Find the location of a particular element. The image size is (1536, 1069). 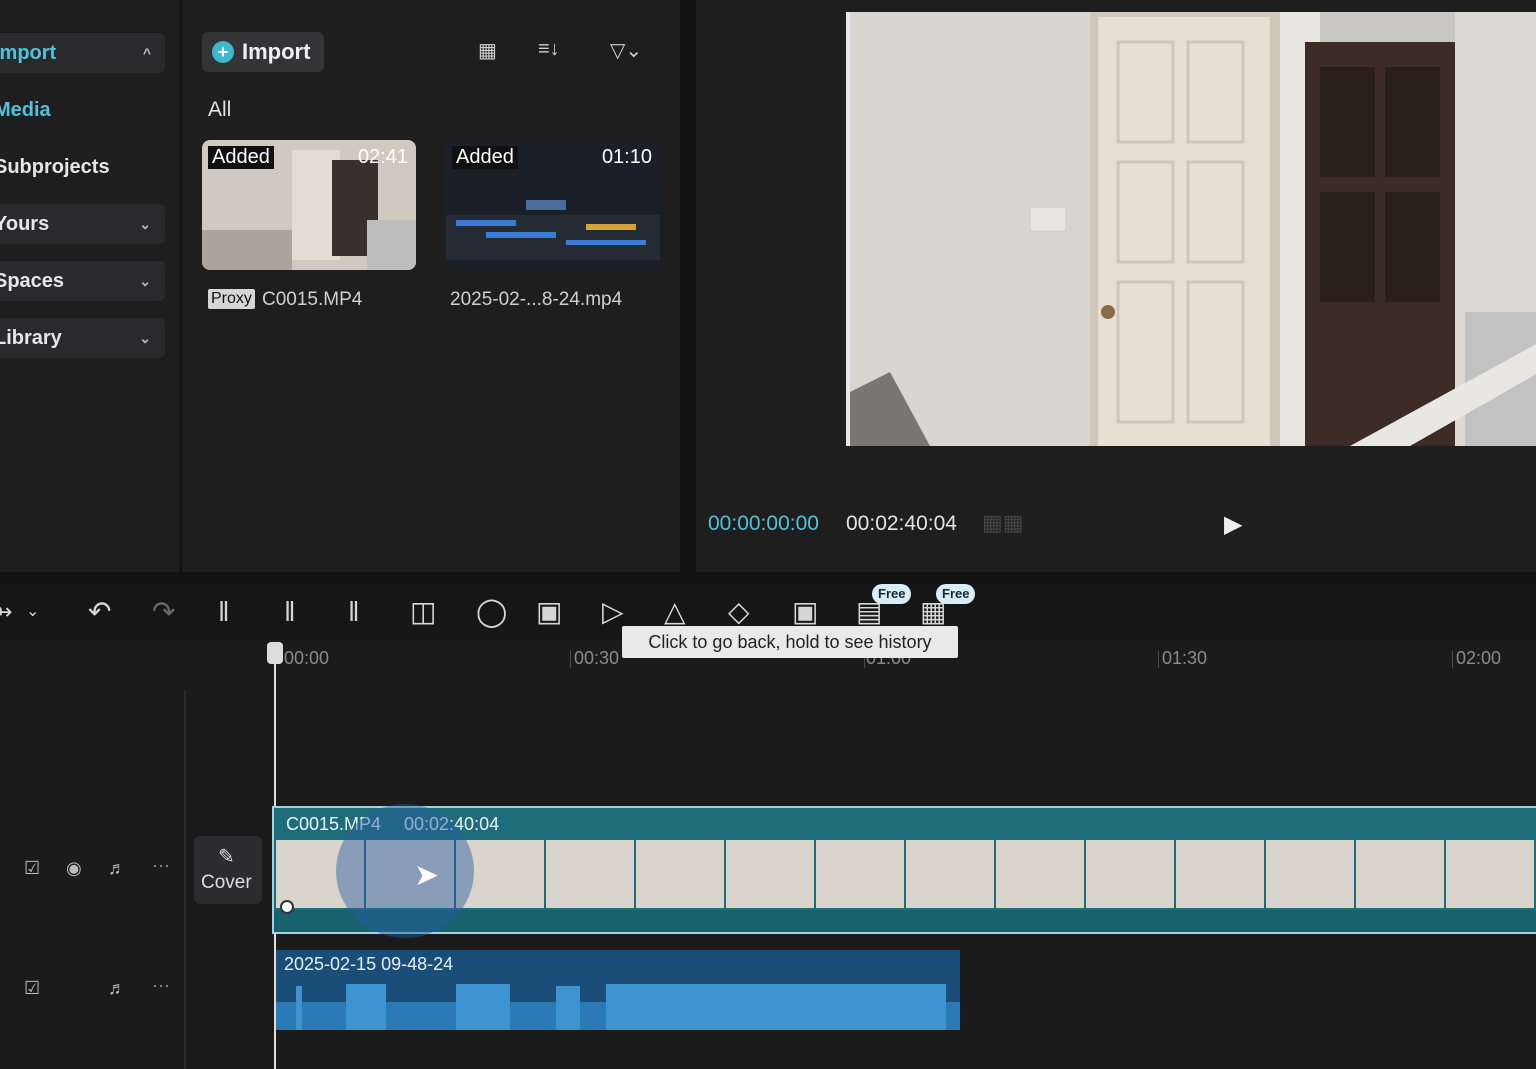

media-item-name: C0015.MP4 is located at coordinates (312, 299).